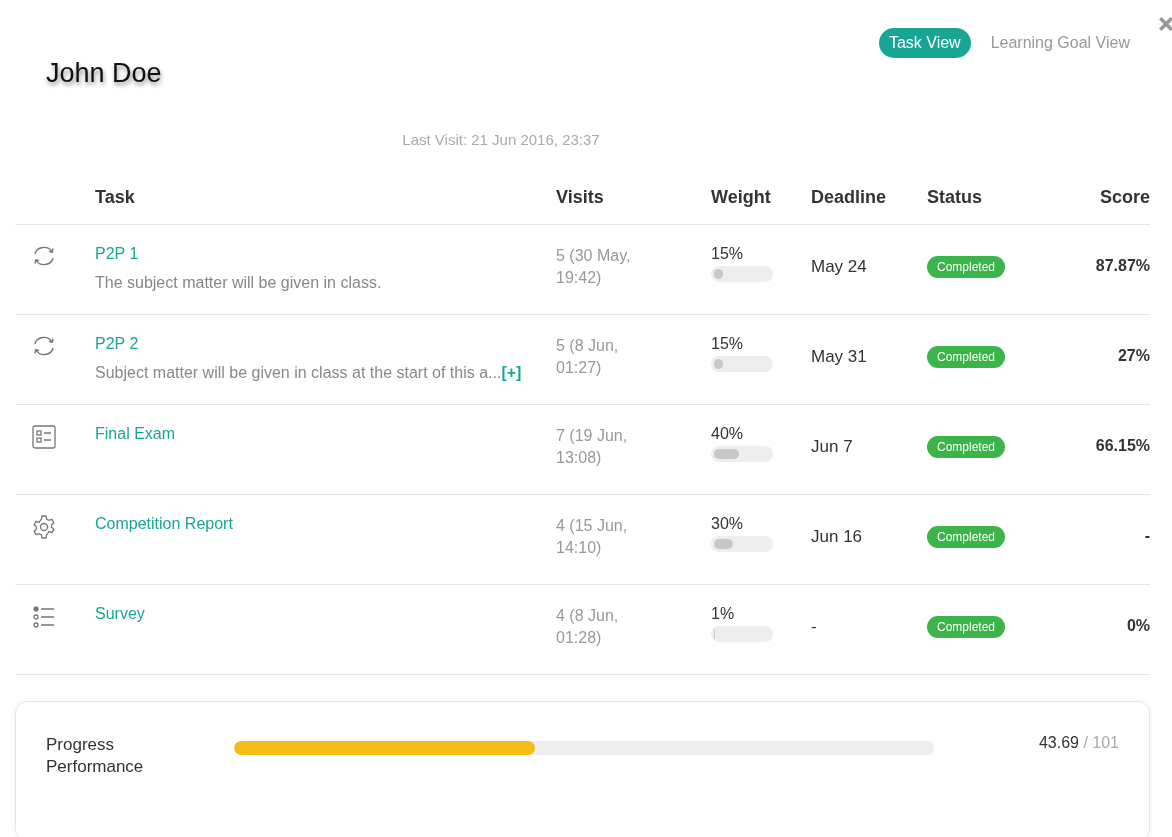  I want to click on settings-icon, so click(44, 527).